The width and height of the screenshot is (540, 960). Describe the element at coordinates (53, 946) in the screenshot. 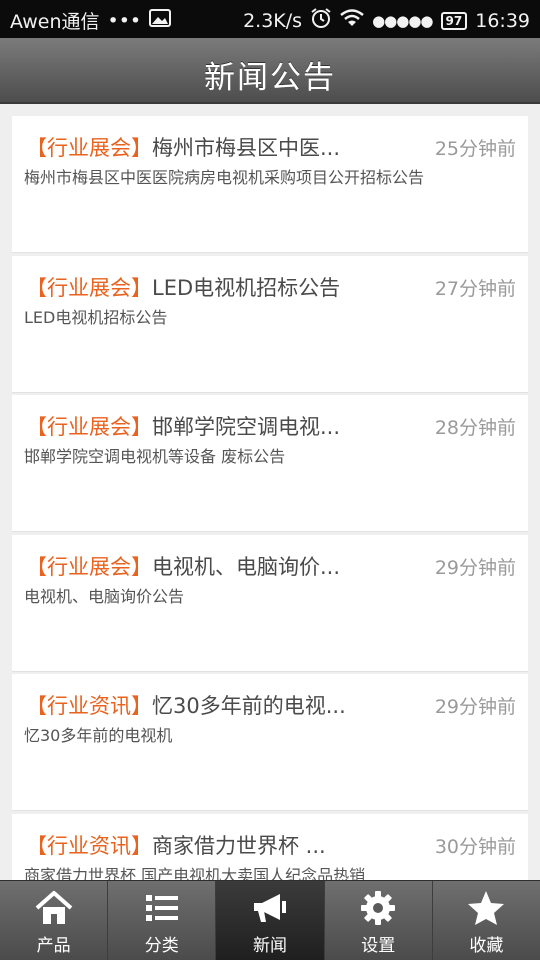

I see `tab-label-products: 产品` at that location.